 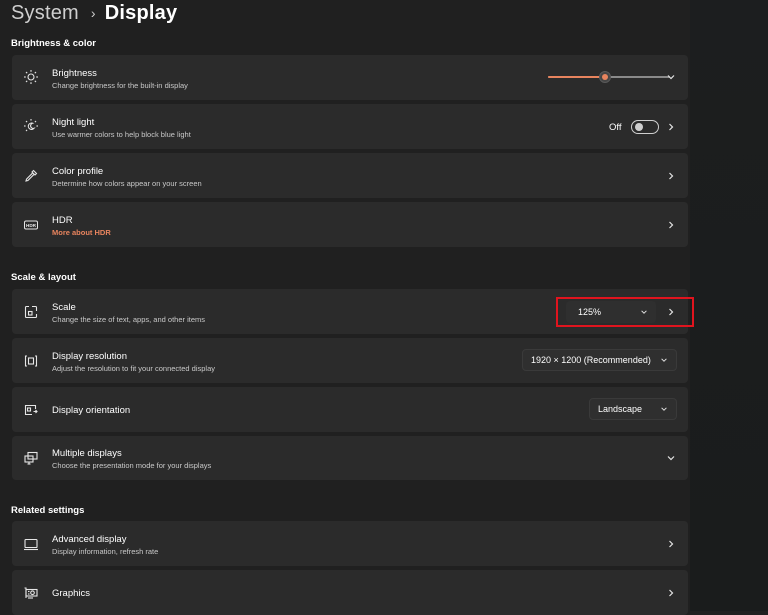 I want to click on advanced-display-description: Display information, refresh rate, so click(x=105, y=551).